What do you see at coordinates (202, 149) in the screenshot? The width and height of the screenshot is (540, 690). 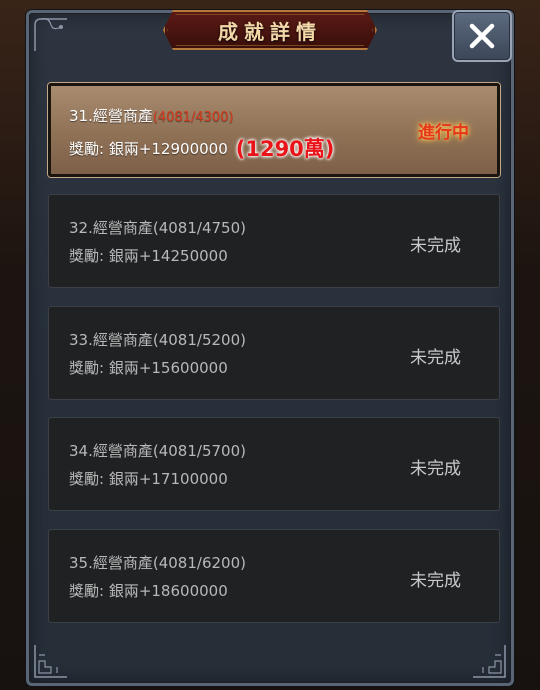 I see `achievement-reward: 獎勵: 銀兩+12900000 (1290萬)` at bounding box center [202, 149].